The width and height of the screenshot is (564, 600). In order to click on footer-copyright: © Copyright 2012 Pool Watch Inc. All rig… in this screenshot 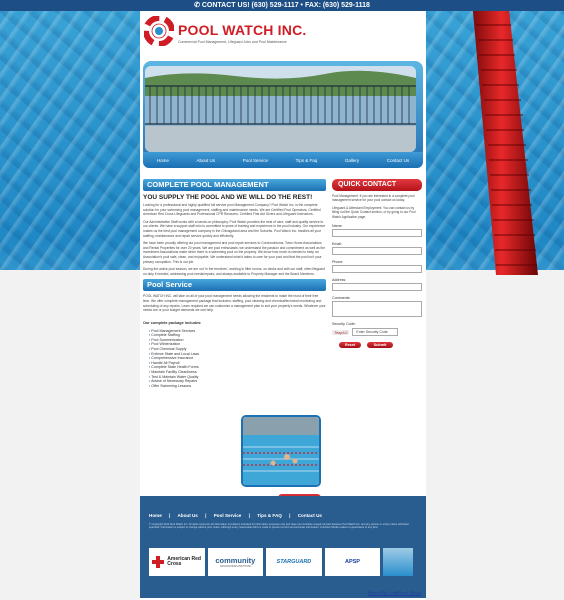, I will do `click(279, 526)`.